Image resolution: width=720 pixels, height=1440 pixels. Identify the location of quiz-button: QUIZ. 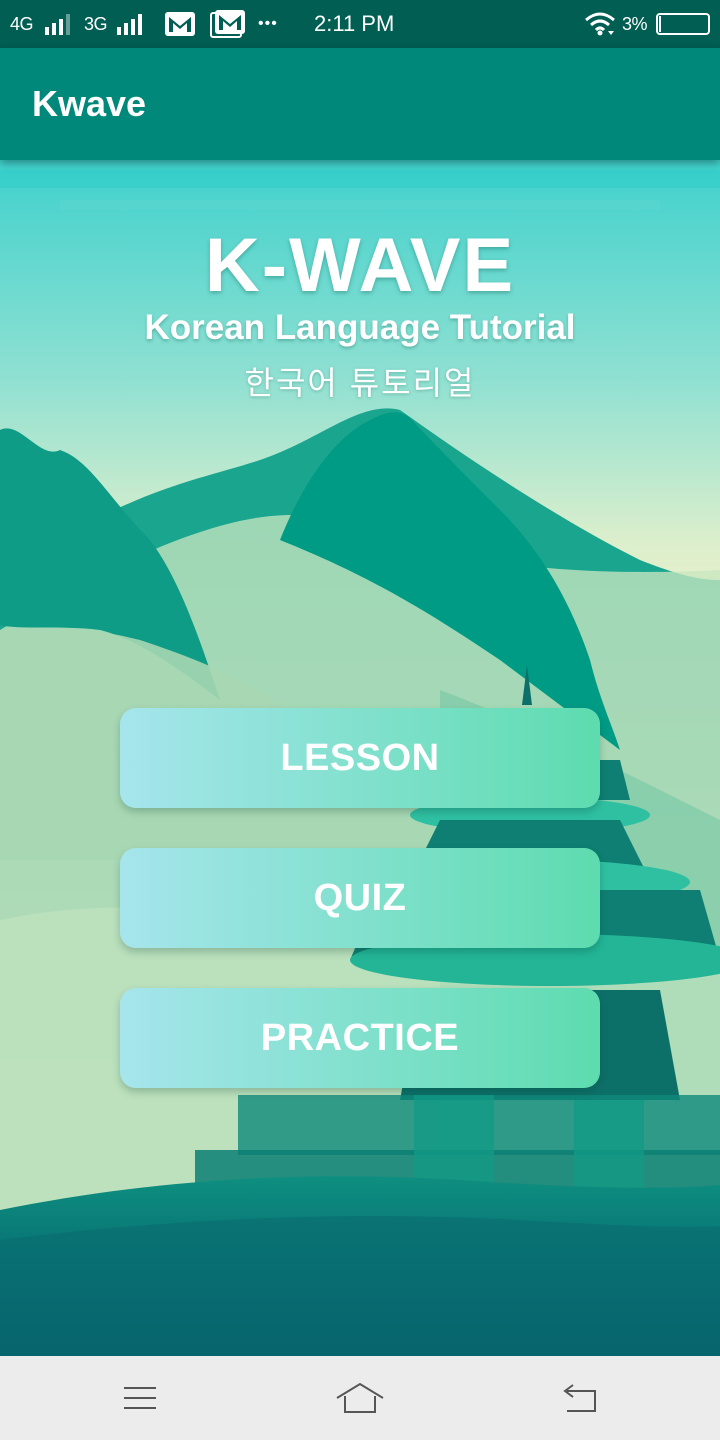
(360, 898).